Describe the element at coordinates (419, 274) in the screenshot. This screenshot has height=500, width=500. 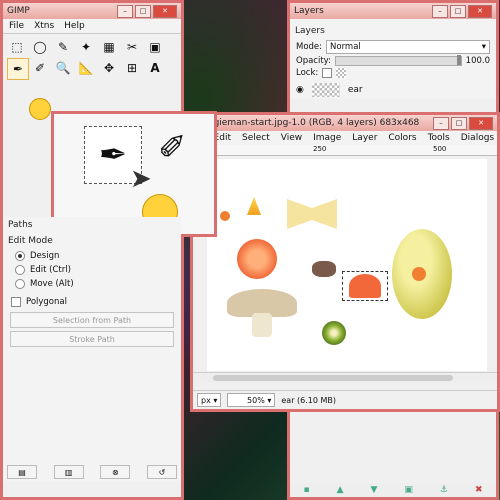
I see `carrot-nose` at that location.